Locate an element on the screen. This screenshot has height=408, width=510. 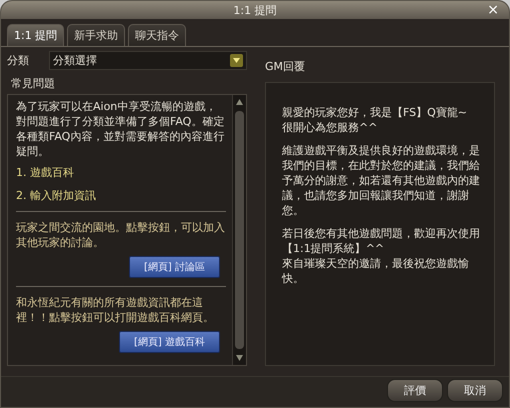
reply-text: 維護遊戲平衡及提供良好的遊戲環境，是我們的目標，在此對於您的建議，我們給予萬分的謝意，如若還有其他遊戲內的建議，也請您多加回報讓我們知道，謝謝您。 is located at coordinates (381, 180).